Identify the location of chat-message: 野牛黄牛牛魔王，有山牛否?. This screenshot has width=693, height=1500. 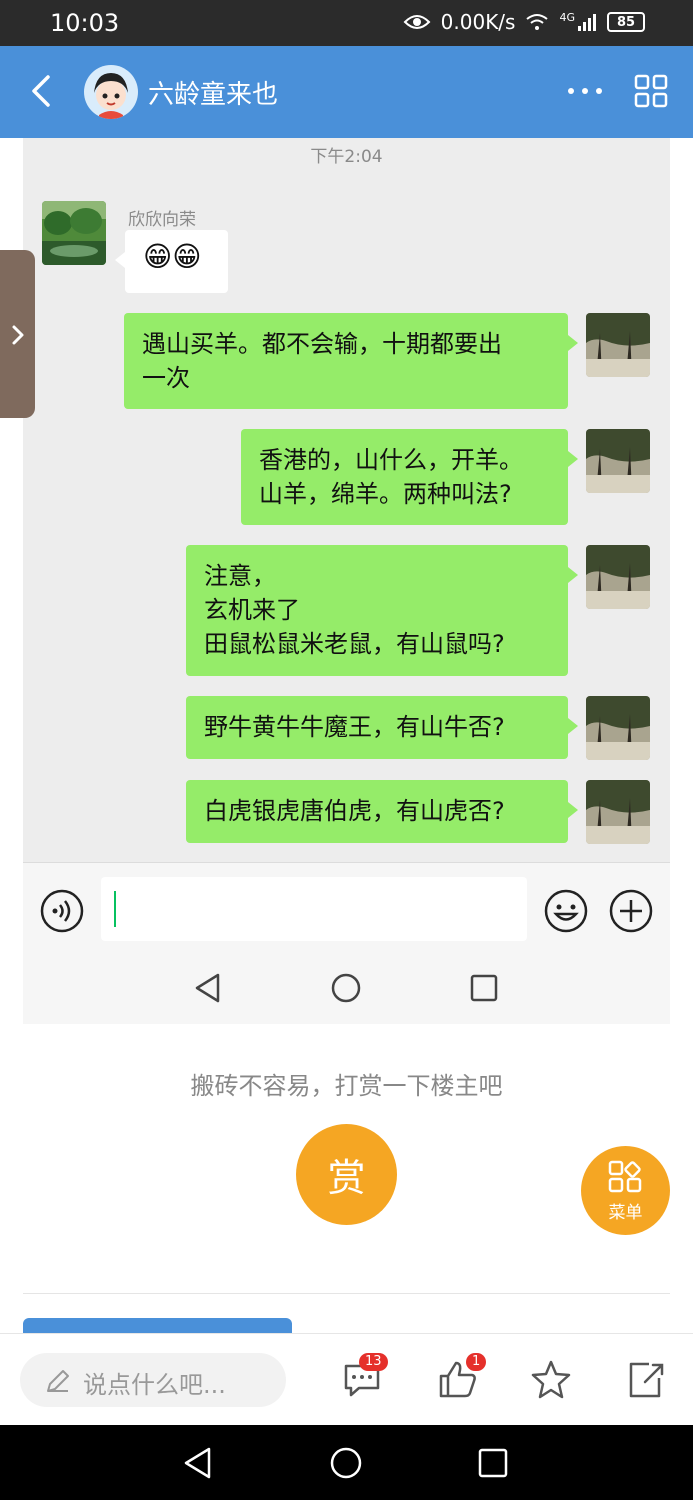
(382, 727).